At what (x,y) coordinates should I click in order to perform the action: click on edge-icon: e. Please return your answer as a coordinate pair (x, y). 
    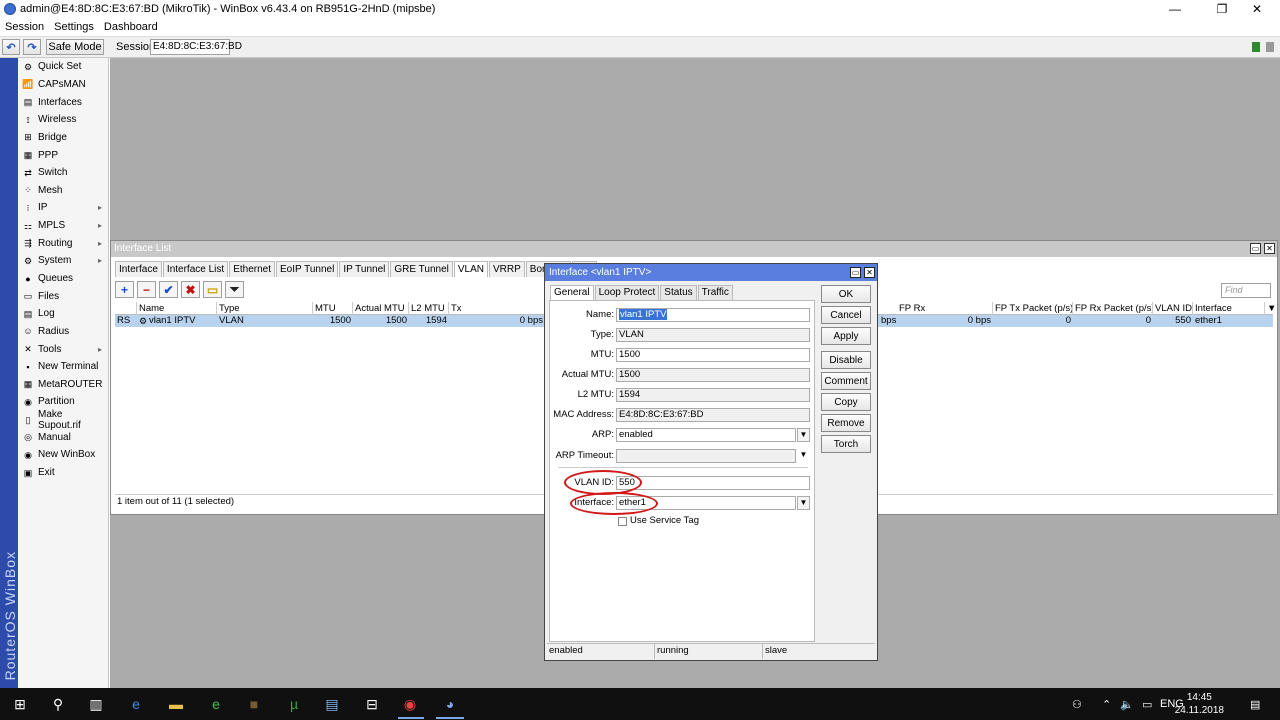
    Looking at the image, I should click on (136, 704).